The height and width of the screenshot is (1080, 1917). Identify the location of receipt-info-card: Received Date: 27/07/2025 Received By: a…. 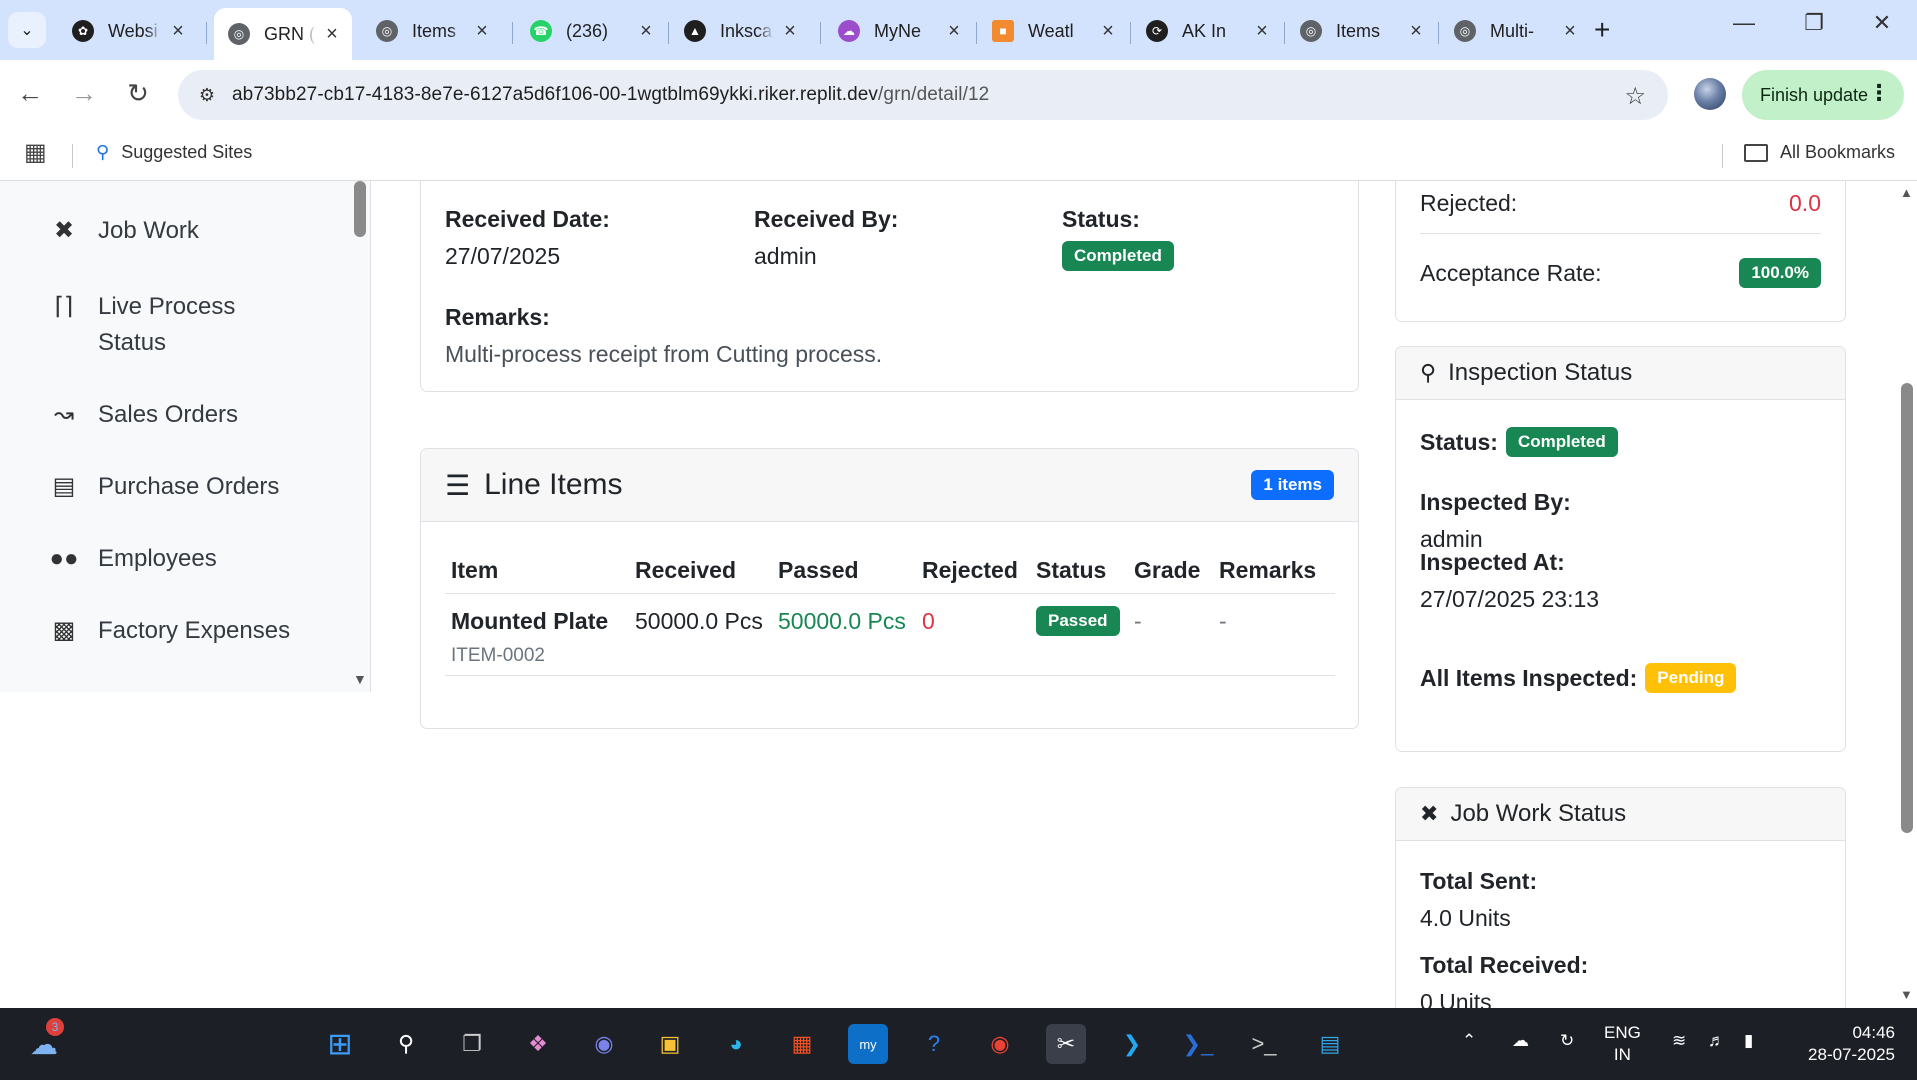
(889, 286).